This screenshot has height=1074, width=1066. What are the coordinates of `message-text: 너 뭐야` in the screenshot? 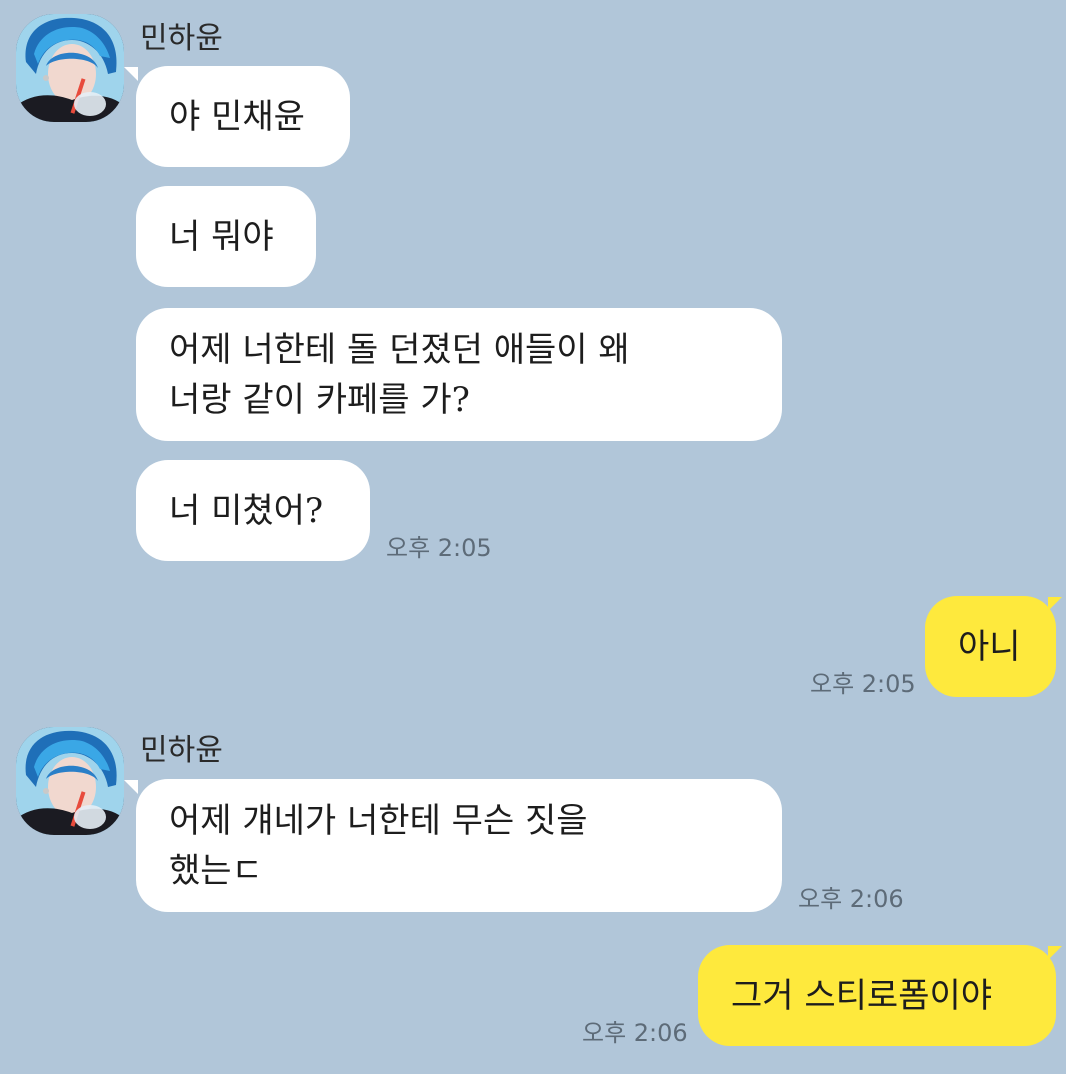 It's located at (221, 237).